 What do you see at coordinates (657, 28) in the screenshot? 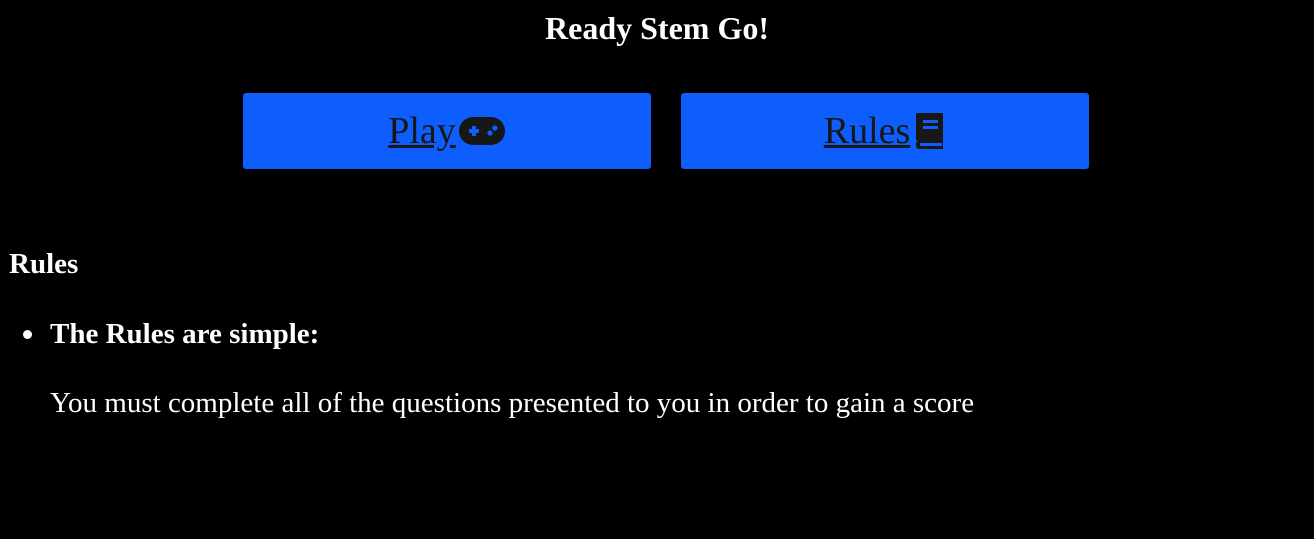
I see `page-title: Ready Stem Go!` at bounding box center [657, 28].